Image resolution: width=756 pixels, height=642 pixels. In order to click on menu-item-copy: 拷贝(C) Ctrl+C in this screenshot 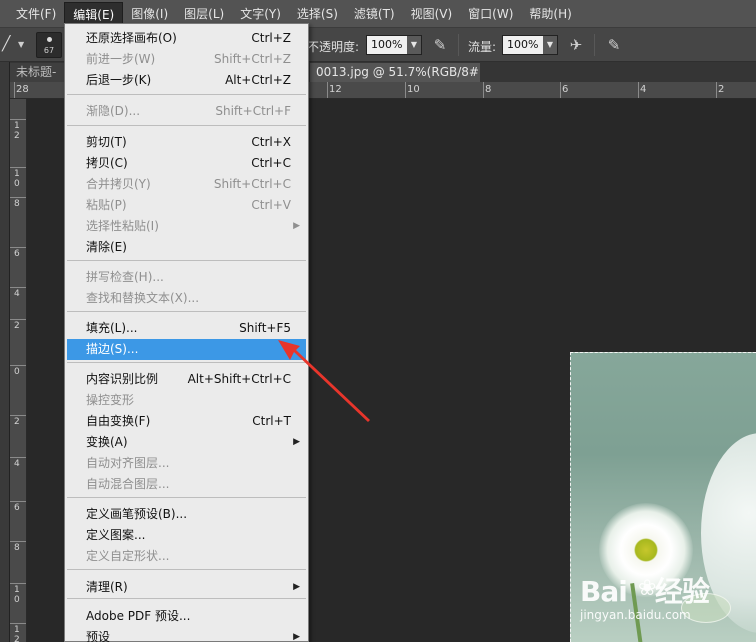, I will do `click(186, 163)`.